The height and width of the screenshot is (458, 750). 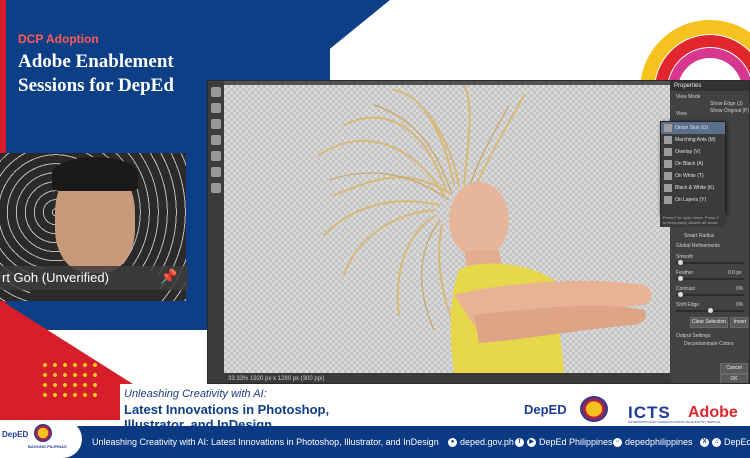 I want to click on view-option-on-white: On White (T), so click(x=693, y=176).